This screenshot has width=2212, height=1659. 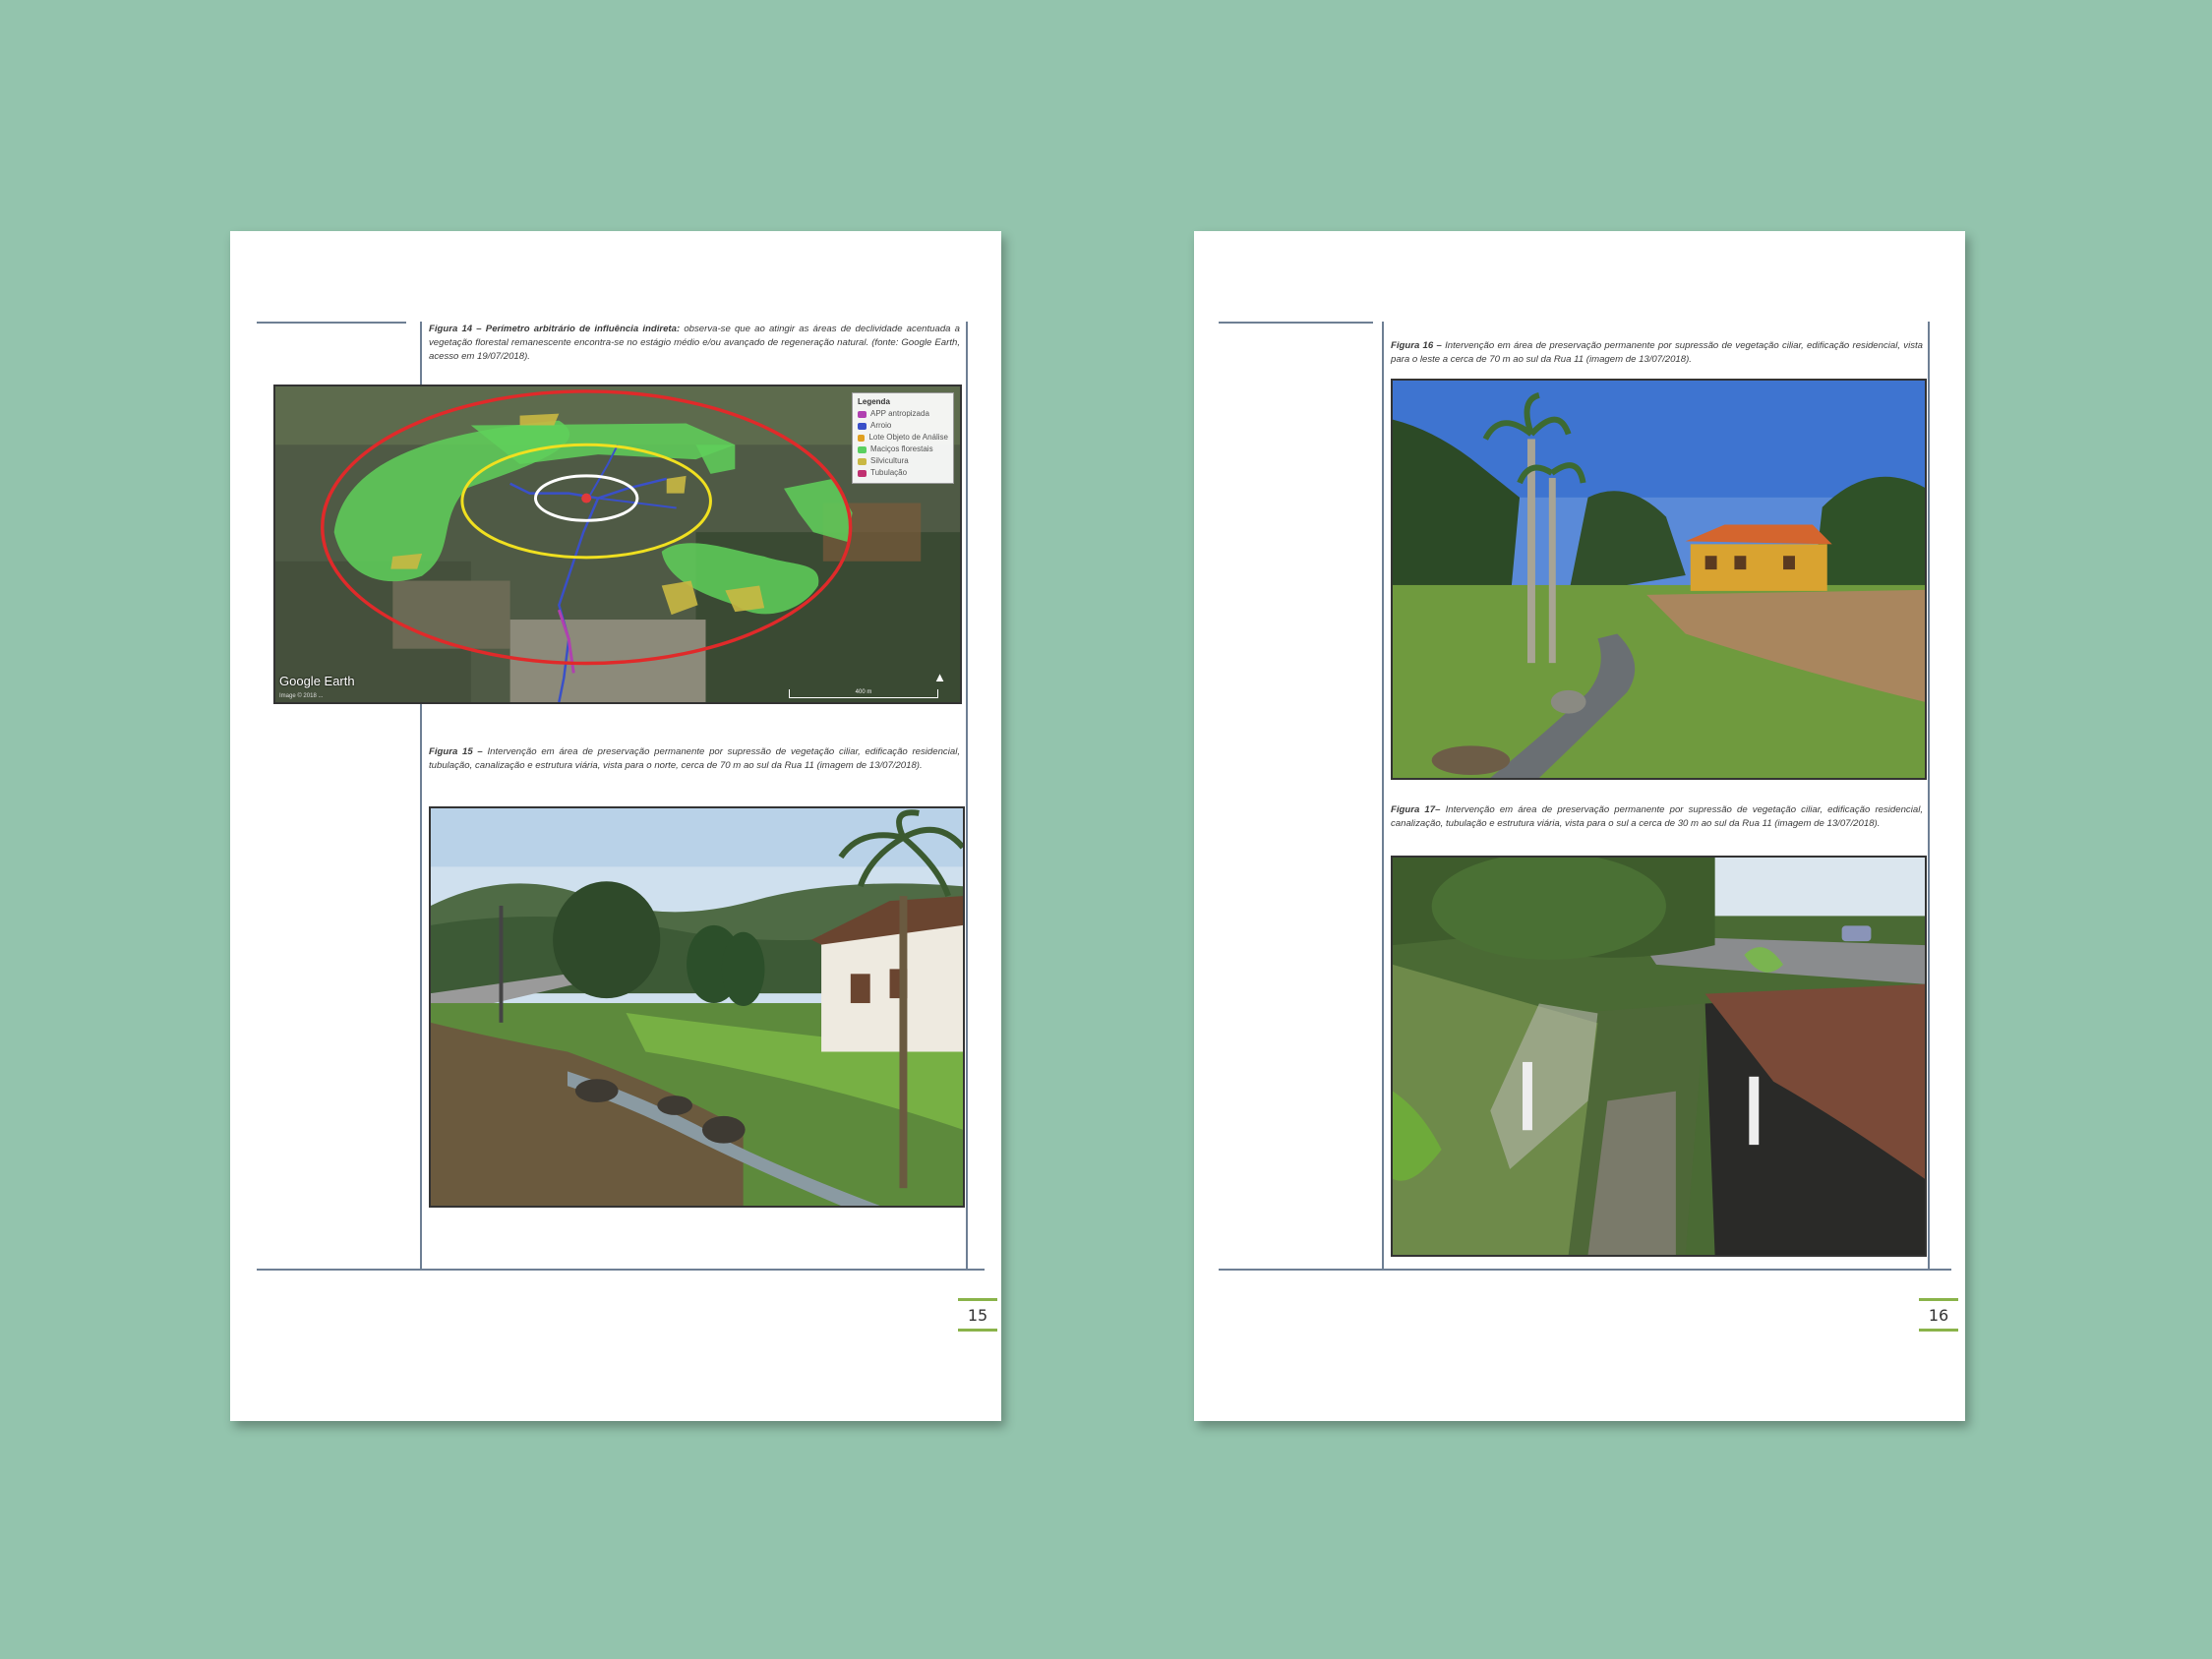 What do you see at coordinates (908, 437) in the screenshot?
I see `legend-item-label: Lote Objeto de Análise` at bounding box center [908, 437].